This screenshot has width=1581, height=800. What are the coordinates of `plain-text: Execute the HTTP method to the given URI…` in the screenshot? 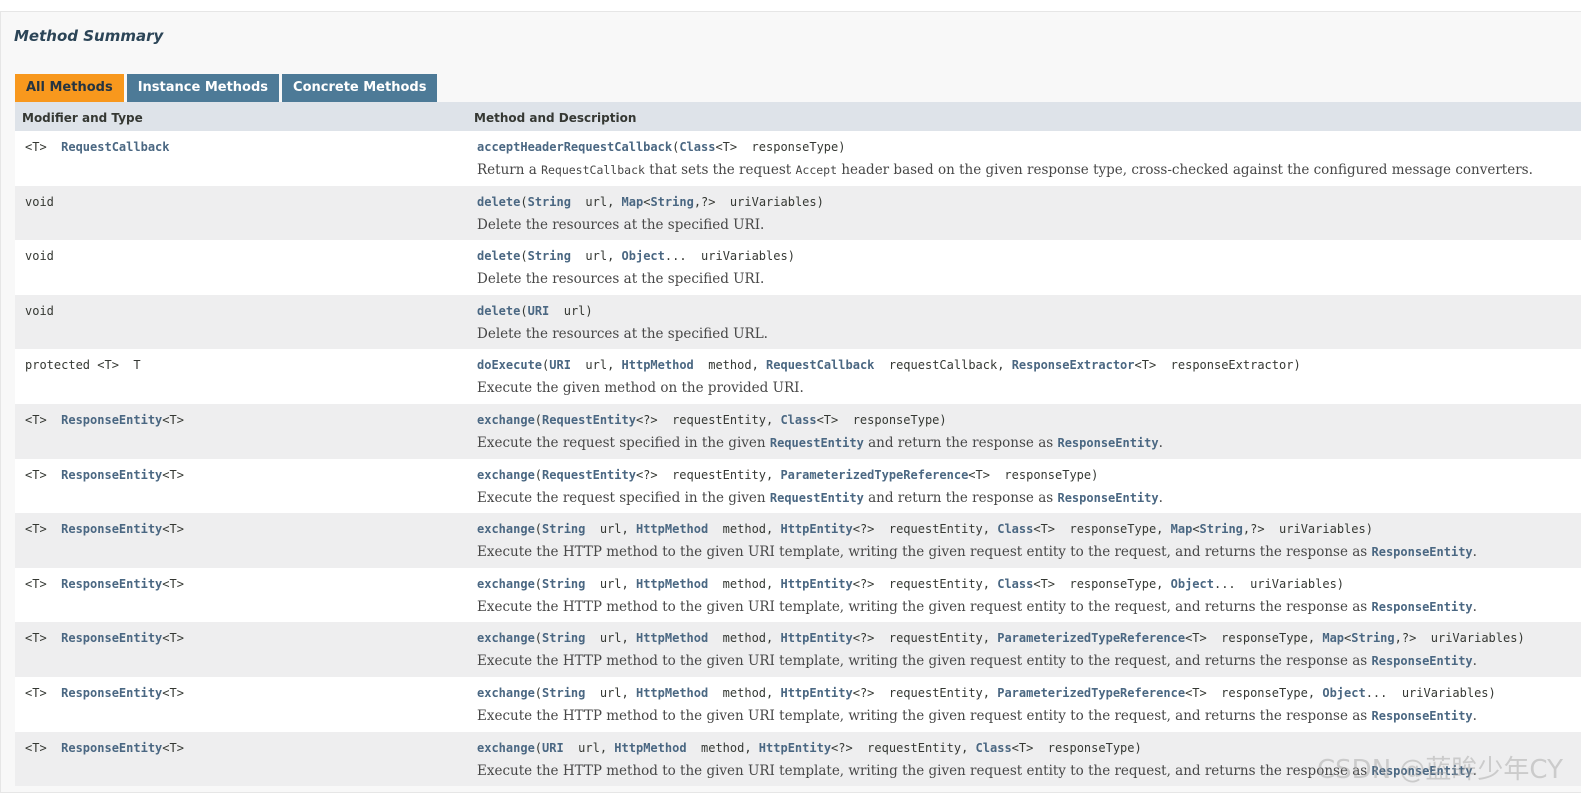 It's located at (924, 715).